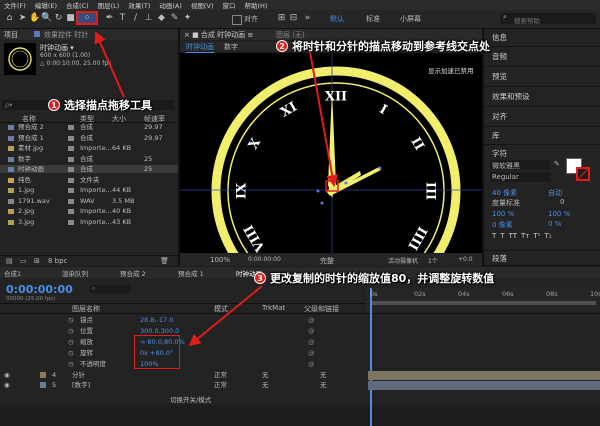  What do you see at coordinates (554, 224) in the screenshot?
I see `tsume-value: 0 %` at bounding box center [554, 224].